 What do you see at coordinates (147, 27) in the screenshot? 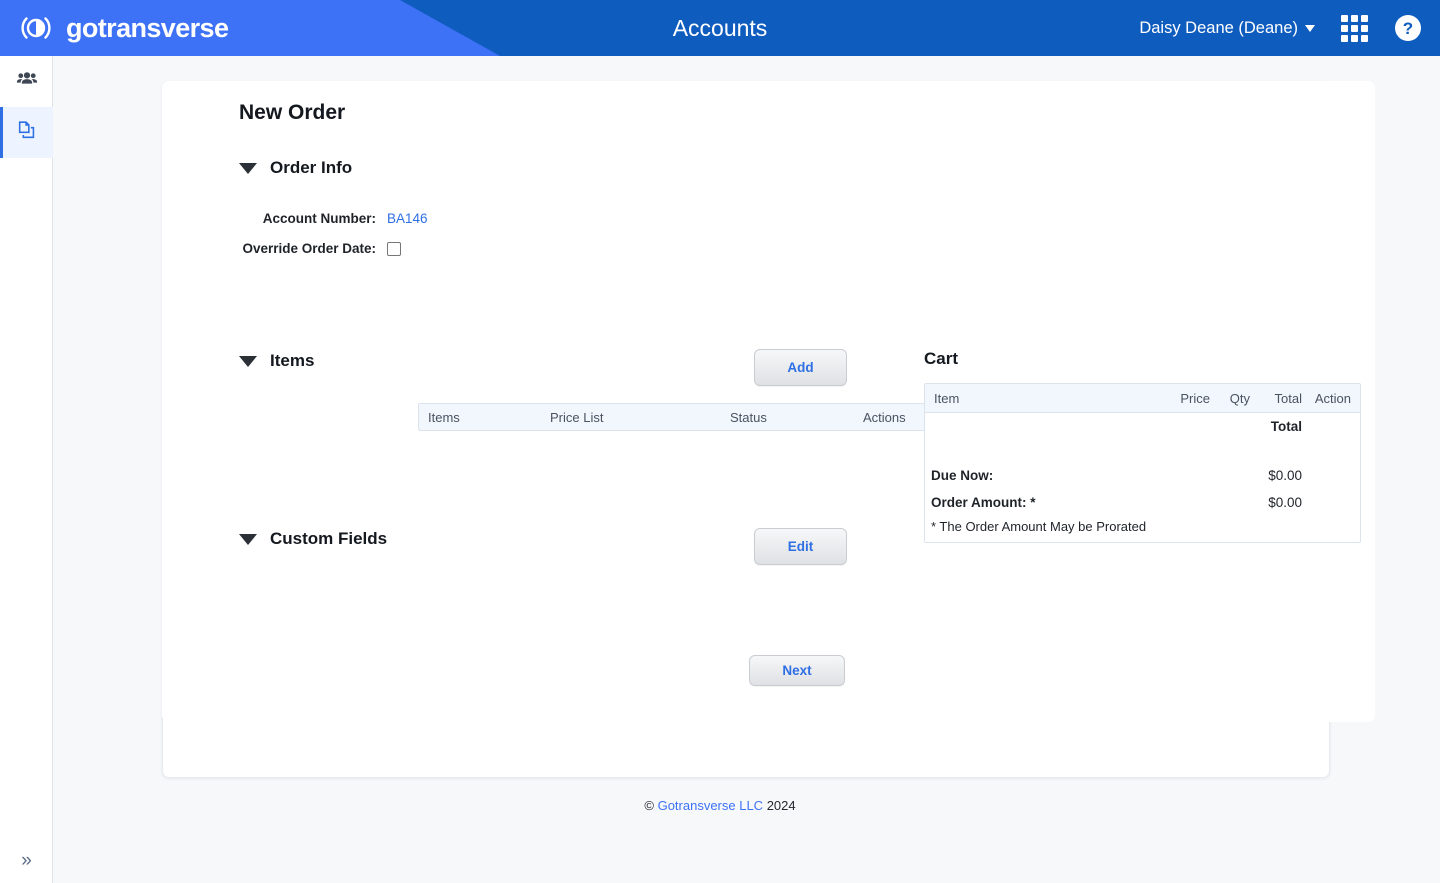
I see `brand-name: gotransverse` at bounding box center [147, 27].